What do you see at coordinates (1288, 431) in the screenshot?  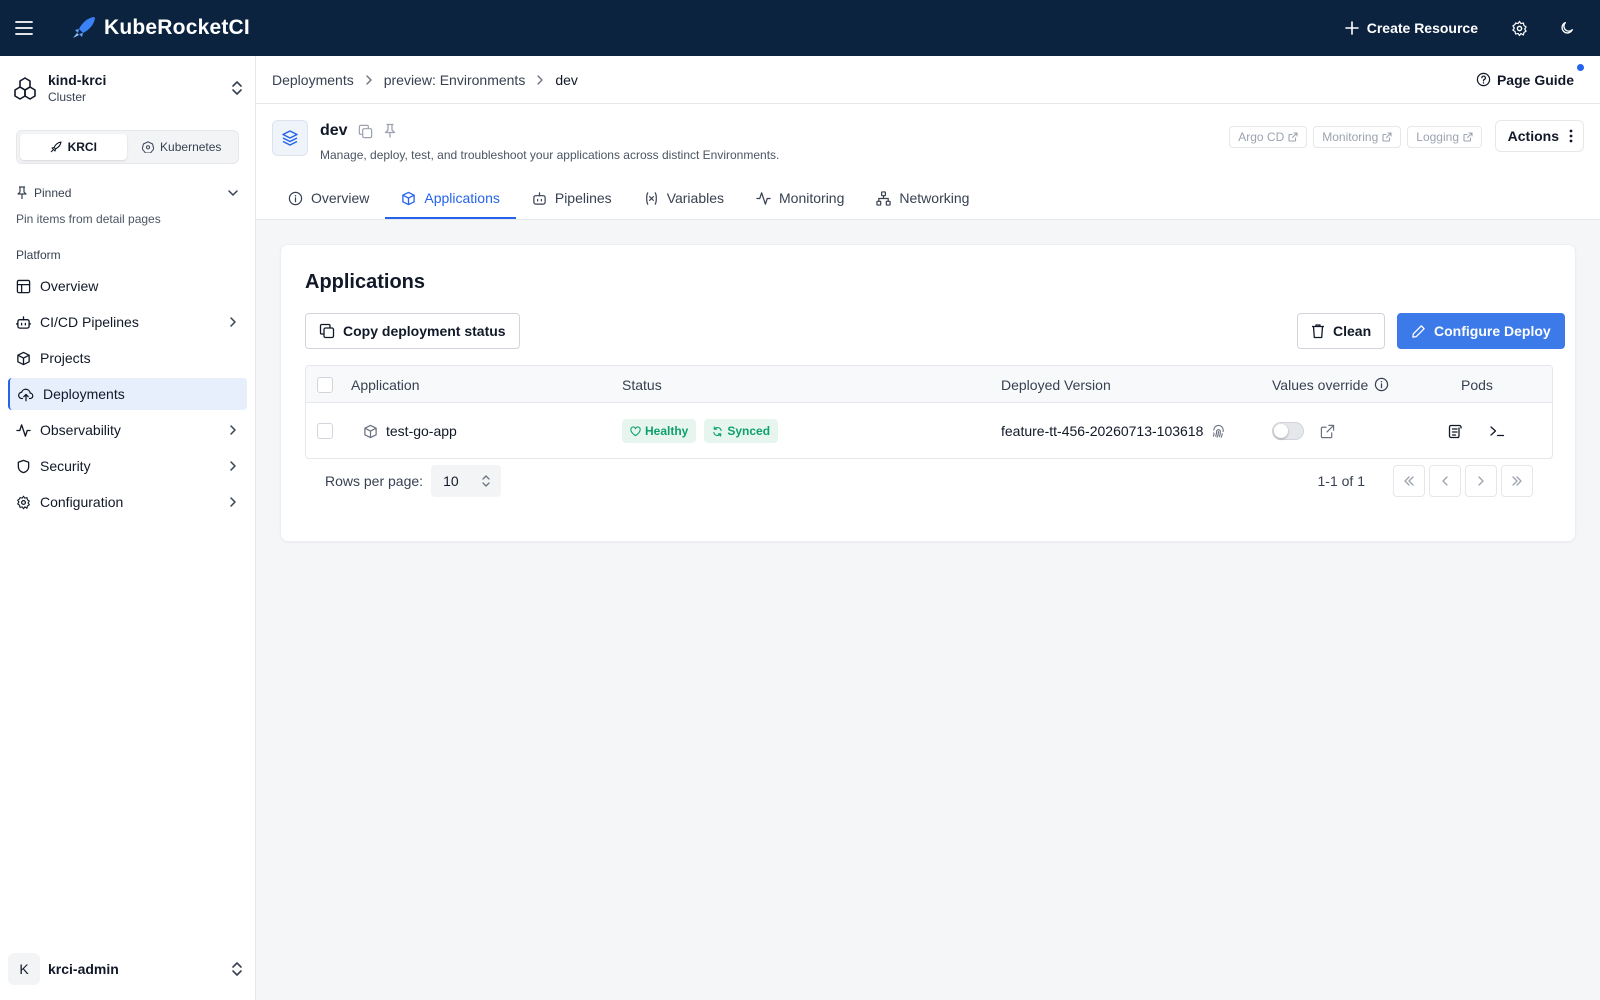 I see `values-override-toggle` at bounding box center [1288, 431].